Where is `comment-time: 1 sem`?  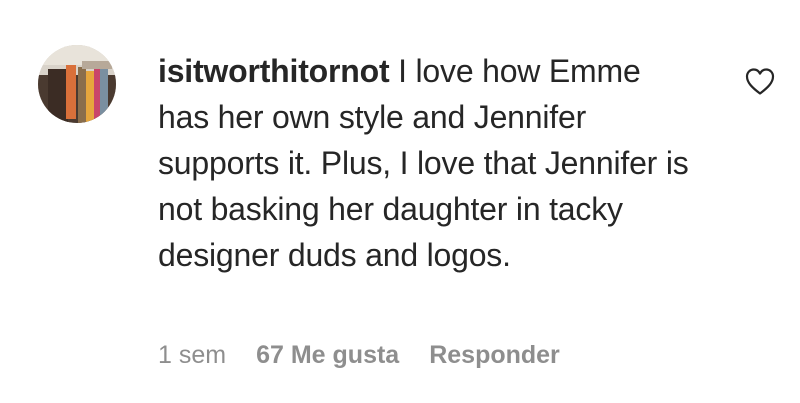
comment-time: 1 sem is located at coordinates (192, 355).